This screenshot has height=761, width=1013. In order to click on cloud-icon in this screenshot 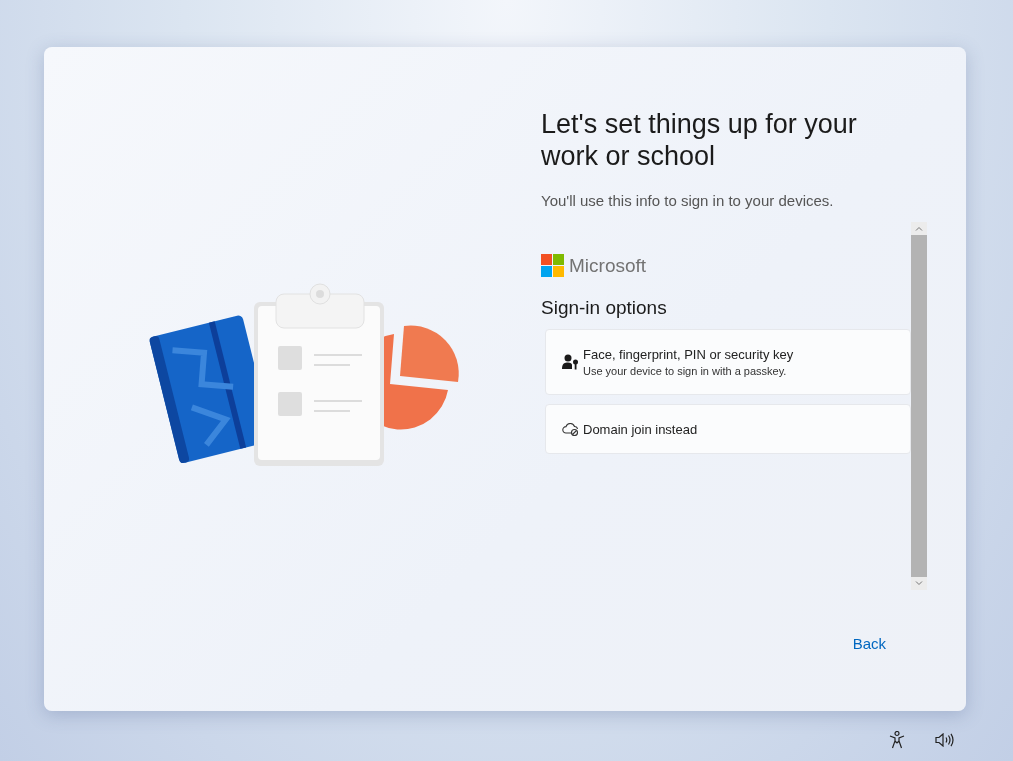, I will do `click(570, 429)`.